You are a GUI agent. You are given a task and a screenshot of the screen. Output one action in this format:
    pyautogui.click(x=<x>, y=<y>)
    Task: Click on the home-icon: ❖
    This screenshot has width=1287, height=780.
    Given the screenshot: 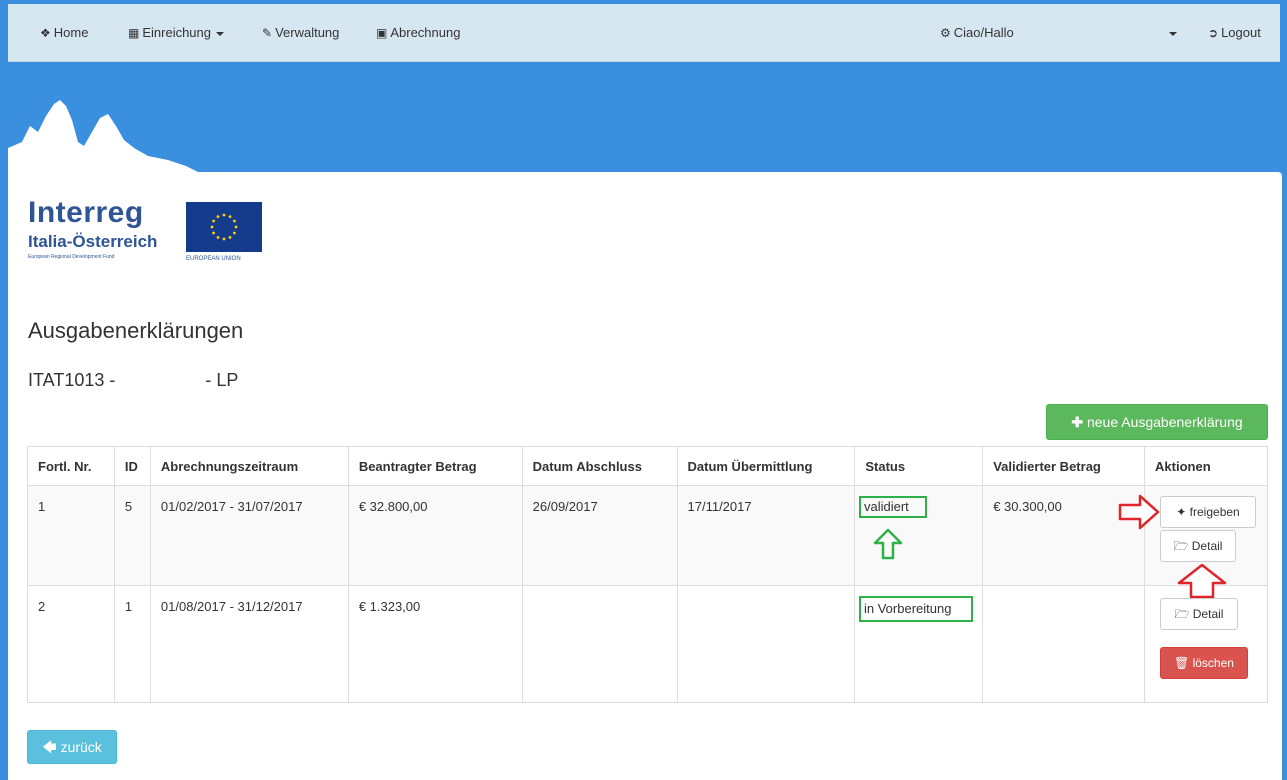 What is the action you would take?
    pyautogui.click(x=45, y=33)
    